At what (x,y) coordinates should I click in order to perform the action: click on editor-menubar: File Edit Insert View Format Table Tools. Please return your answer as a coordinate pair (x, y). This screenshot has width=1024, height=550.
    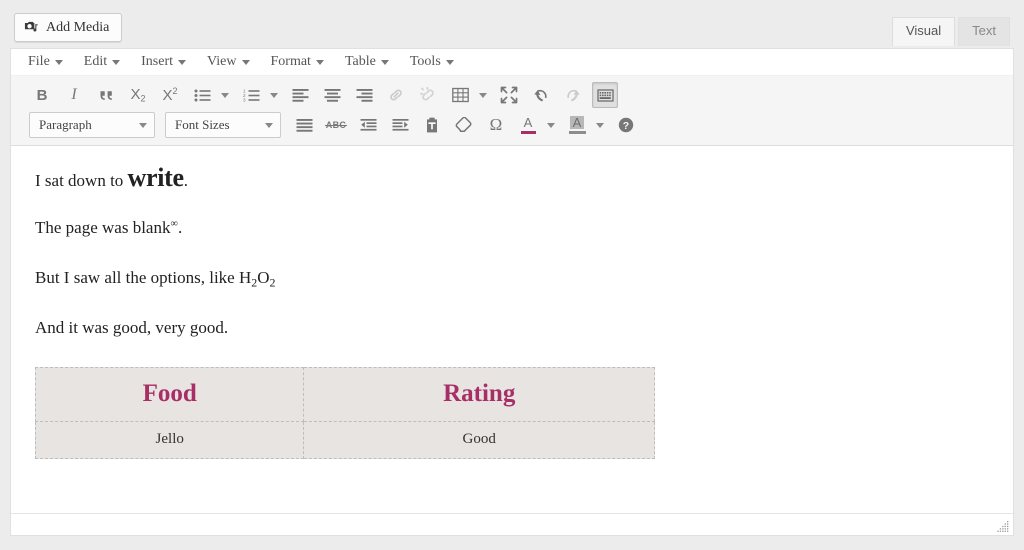
    Looking at the image, I should click on (512, 62).